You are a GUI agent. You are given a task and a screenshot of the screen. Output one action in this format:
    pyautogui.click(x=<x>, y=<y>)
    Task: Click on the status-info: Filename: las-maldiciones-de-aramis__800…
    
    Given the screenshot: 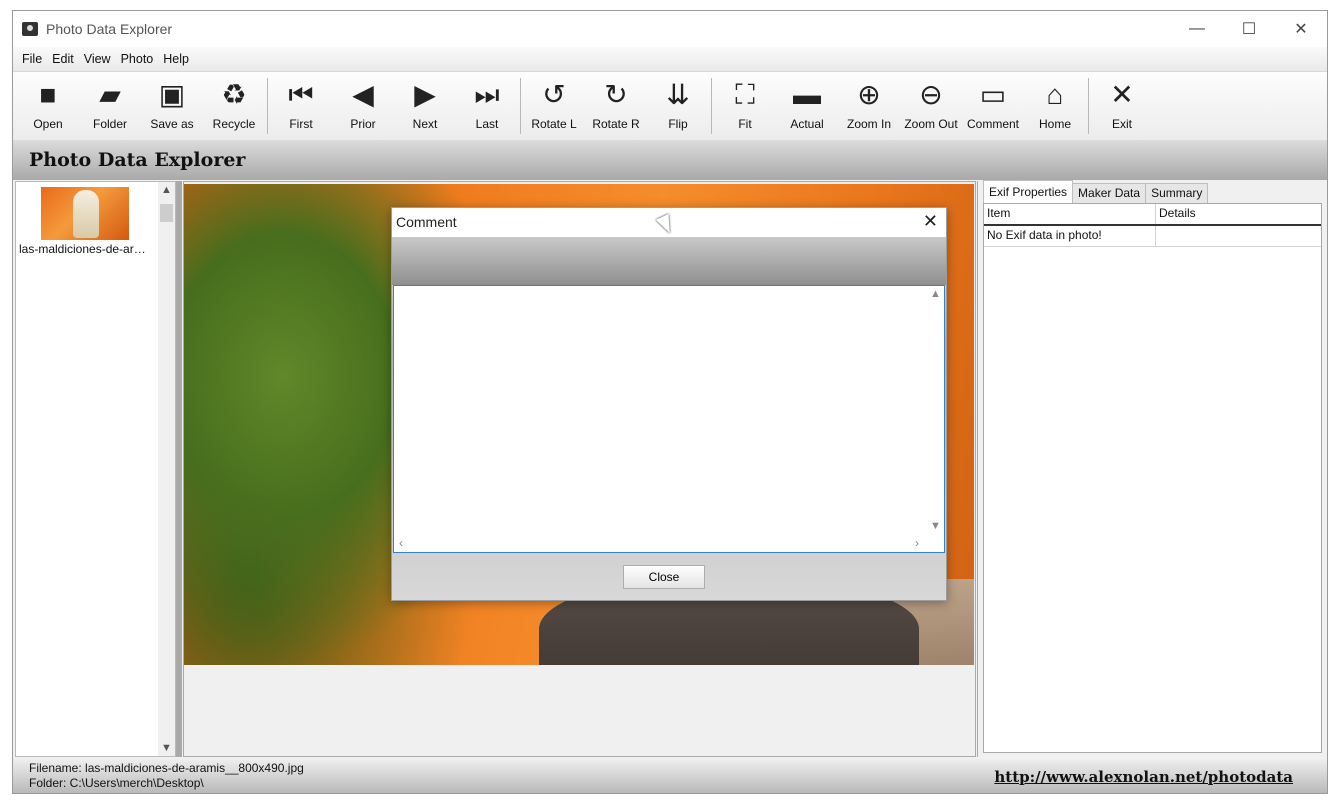 What is the action you would take?
    pyautogui.click(x=166, y=776)
    